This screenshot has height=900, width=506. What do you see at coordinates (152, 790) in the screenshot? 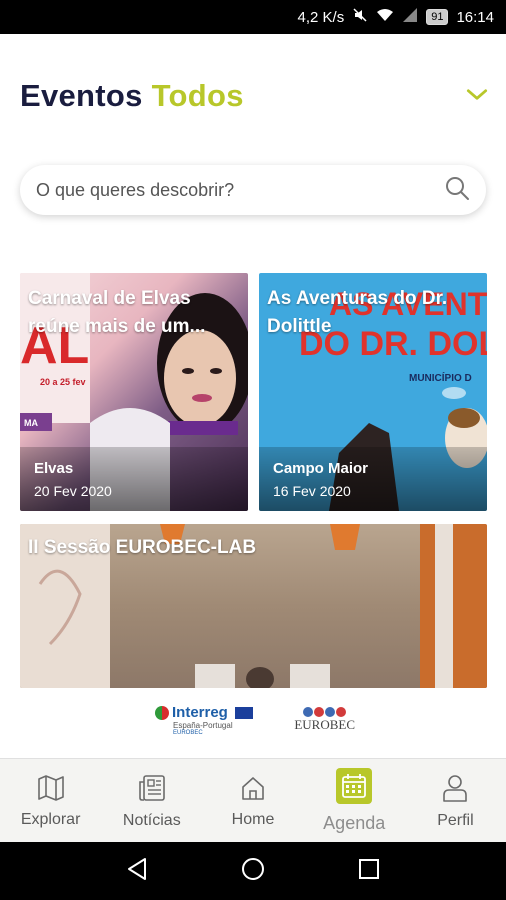
I see `news-icon` at bounding box center [152, 790].